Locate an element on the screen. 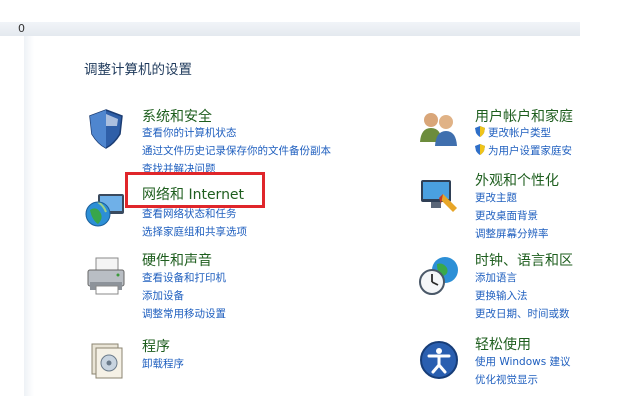 Image resolution: width=618 pixels, height=417 pixels. category-title-programs: 程序 is located at coordinates (156, 346).